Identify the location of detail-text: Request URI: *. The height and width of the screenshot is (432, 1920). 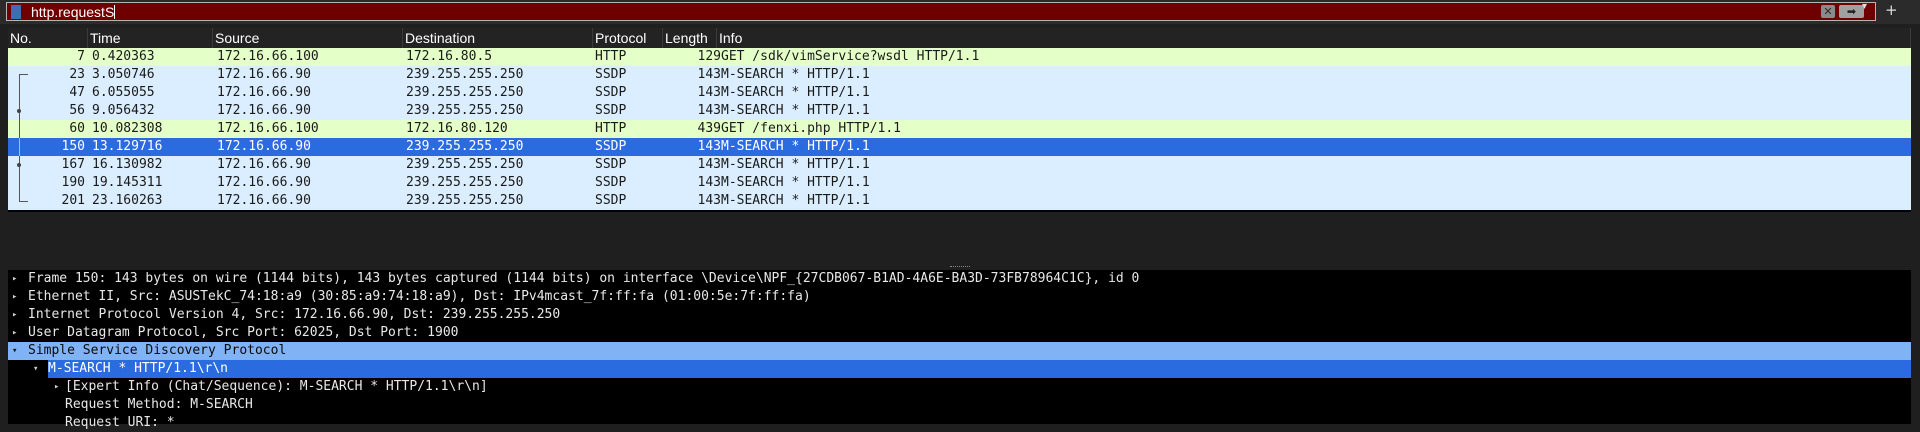
(120, 422).